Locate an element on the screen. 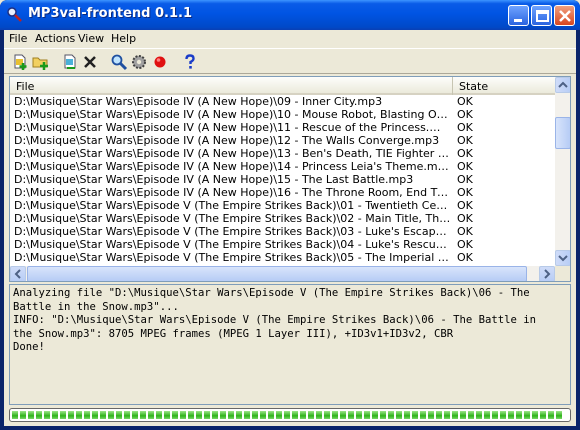 This screenshot has height=430, width=580. arrow-right-icon is located at coordinates (547, 274).